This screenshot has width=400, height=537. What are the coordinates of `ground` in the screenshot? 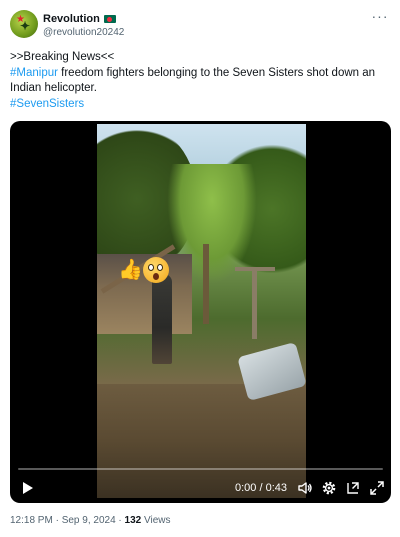 It's located at (201, 441).